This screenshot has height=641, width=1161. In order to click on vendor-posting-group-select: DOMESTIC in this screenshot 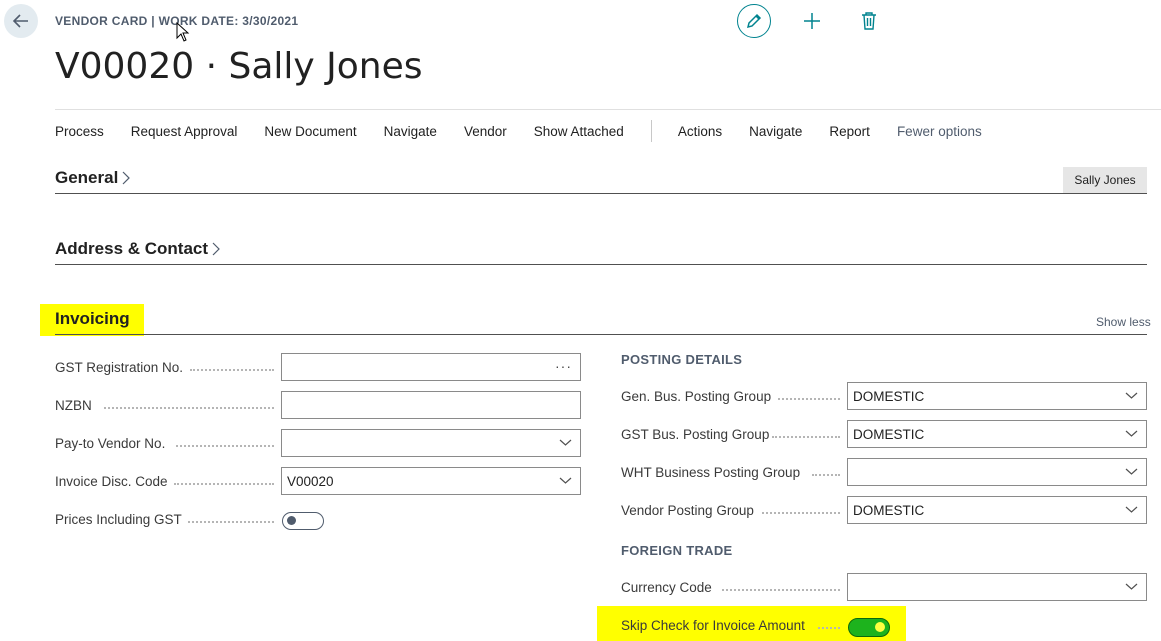, I will do `click(997, 510)`.